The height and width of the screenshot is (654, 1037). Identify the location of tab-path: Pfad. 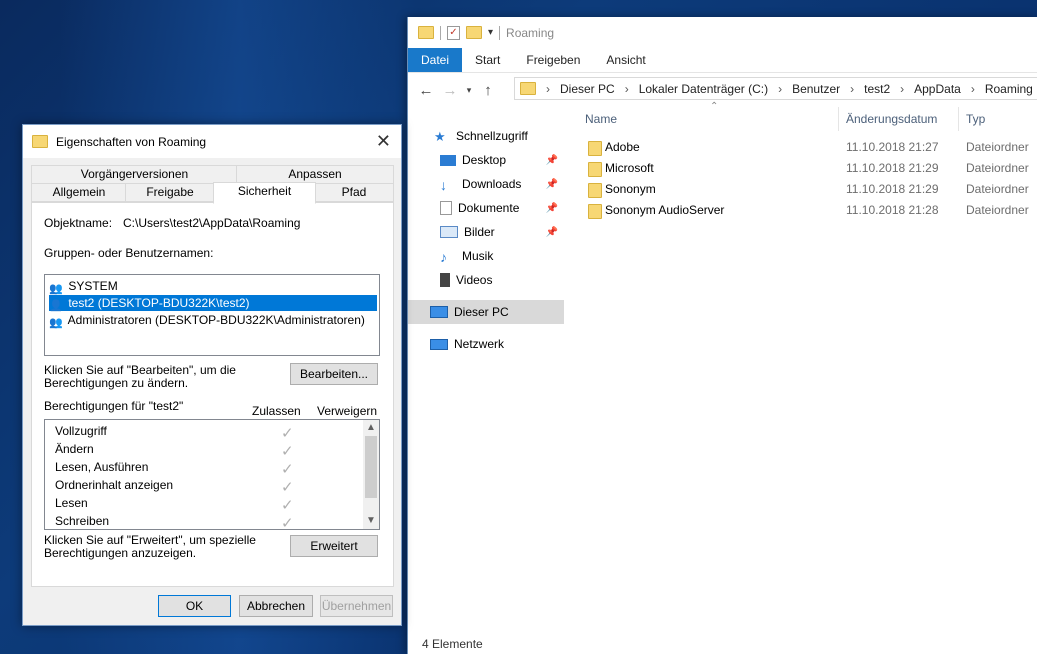
(354, 192).